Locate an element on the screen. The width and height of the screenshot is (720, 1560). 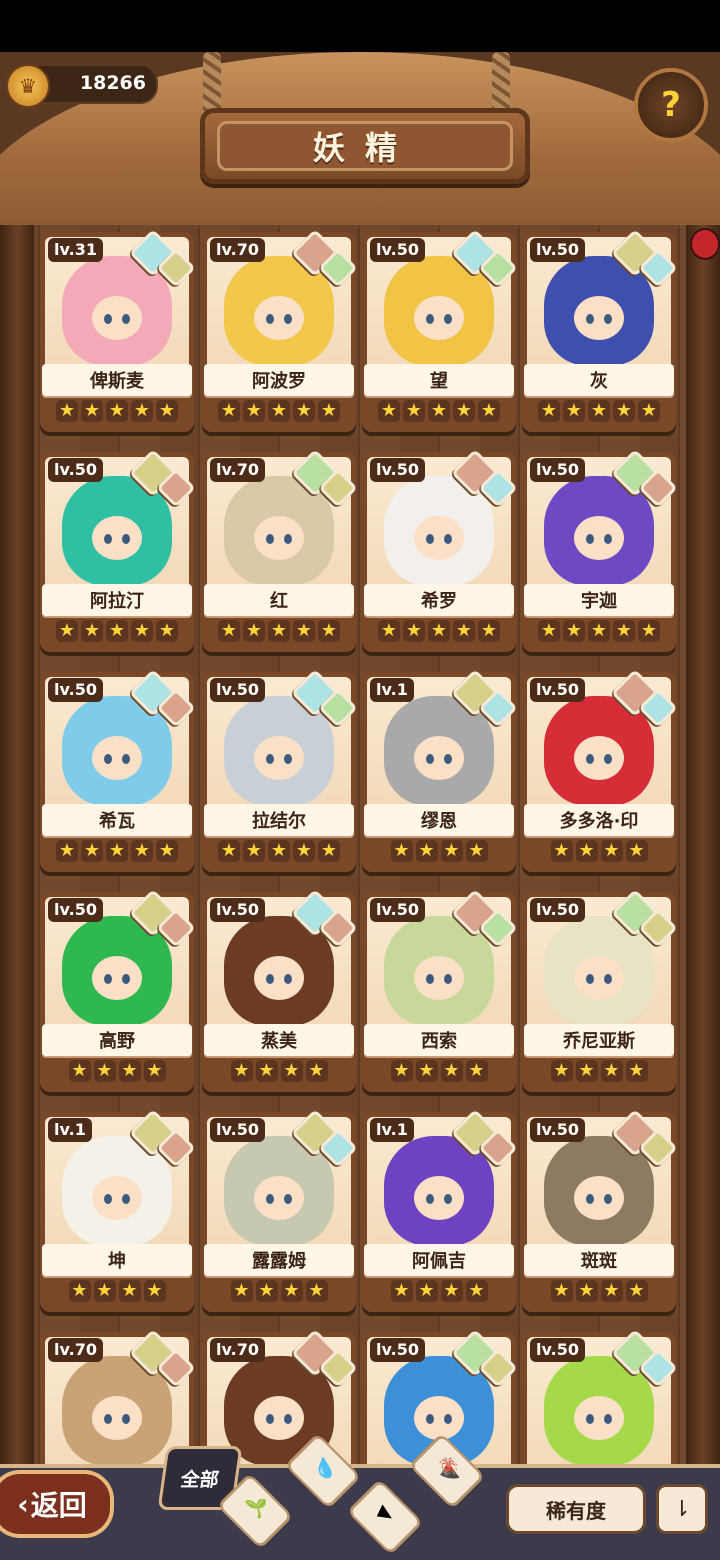
character-name: 俾斯麦 is located at coordinates (117, 380).